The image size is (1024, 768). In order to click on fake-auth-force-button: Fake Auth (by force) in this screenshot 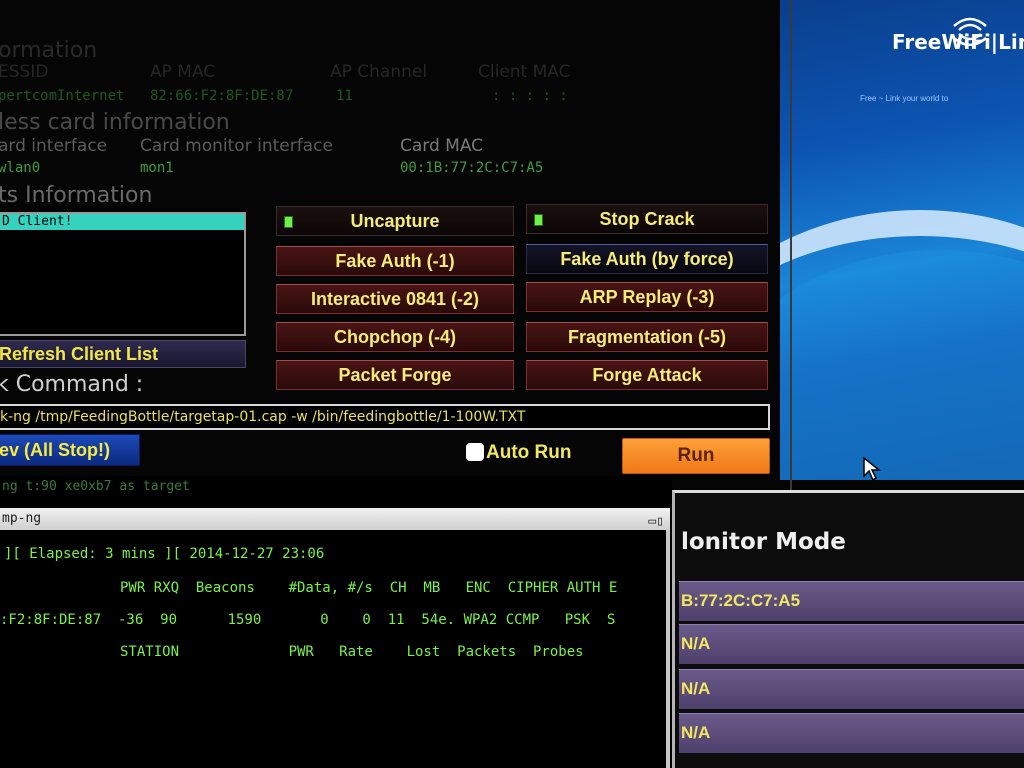, I will do `click(647, 259)`.